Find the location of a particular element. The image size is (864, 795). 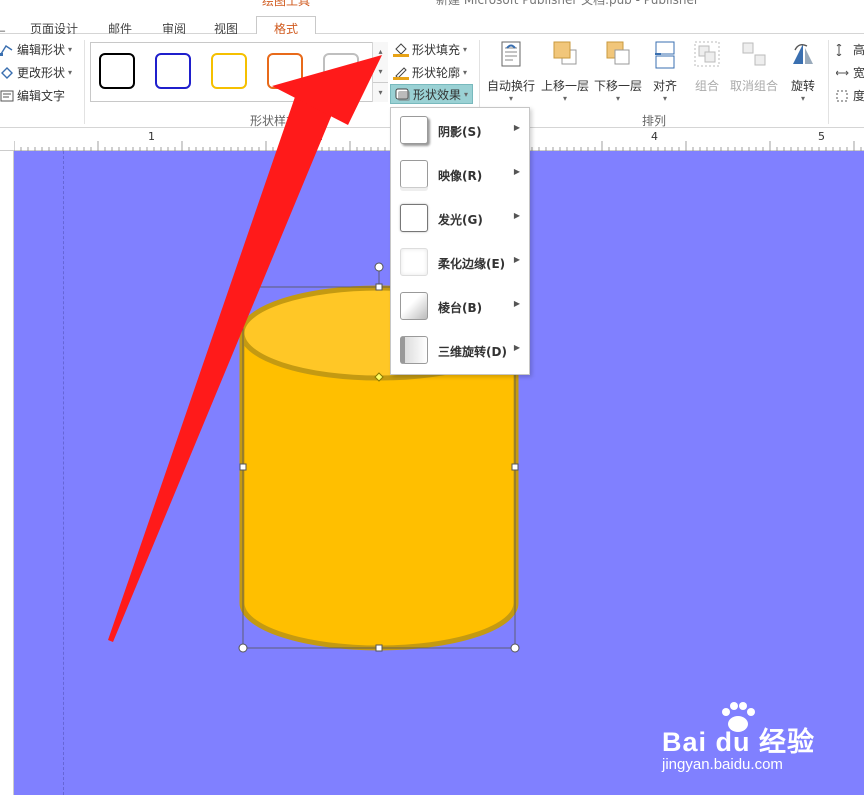

rotation-handle is located at coordinates (379, 267).